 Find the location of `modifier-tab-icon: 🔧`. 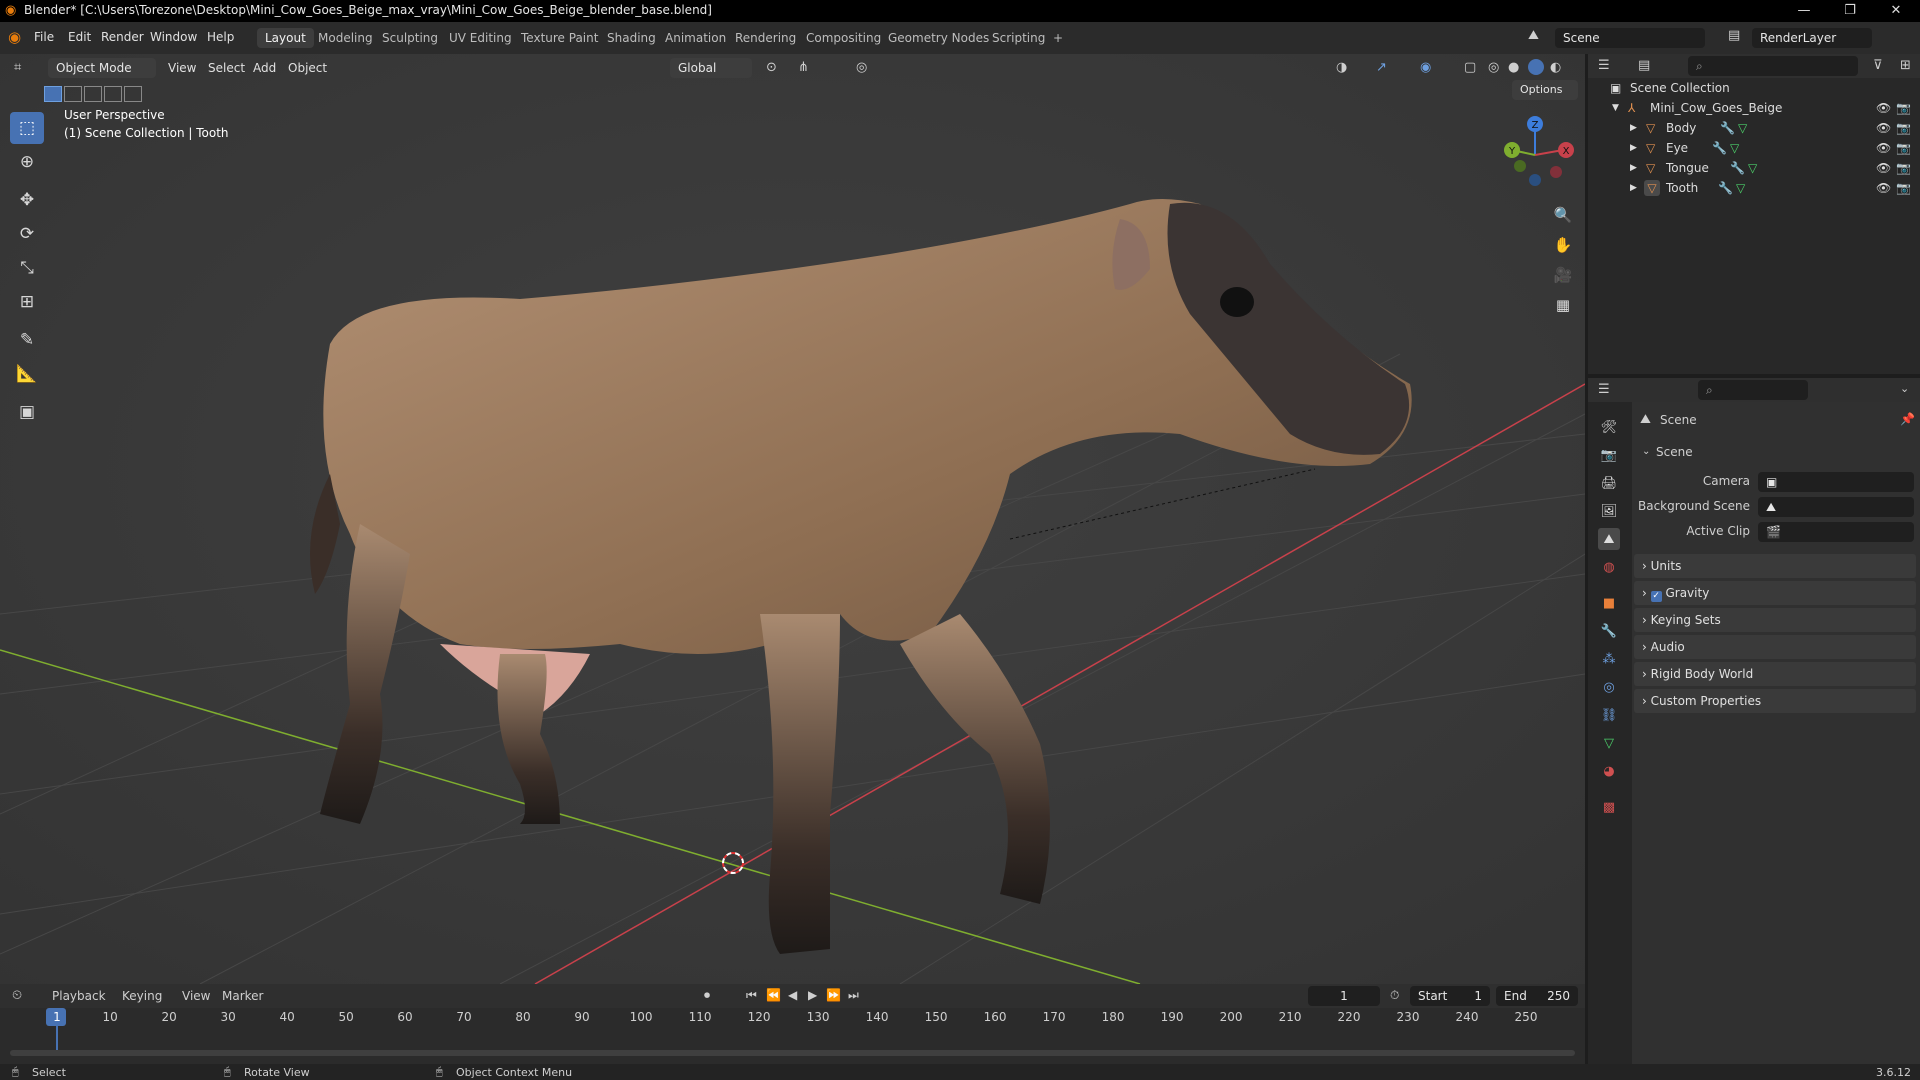

modifier-tab-icon: 🔧 is located at coordinates (1609, 631).